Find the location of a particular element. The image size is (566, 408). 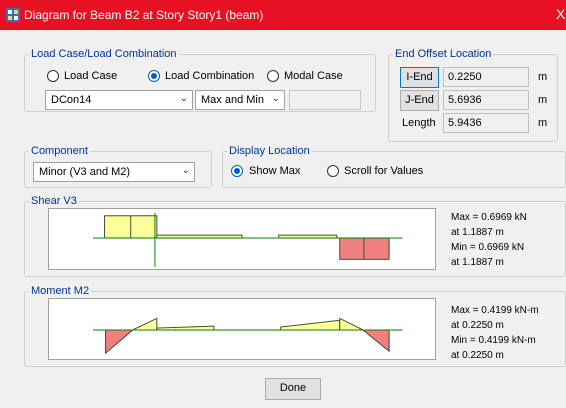

shear-min-text: Min = 0.6969 kN is located at coordinates (488, 247).